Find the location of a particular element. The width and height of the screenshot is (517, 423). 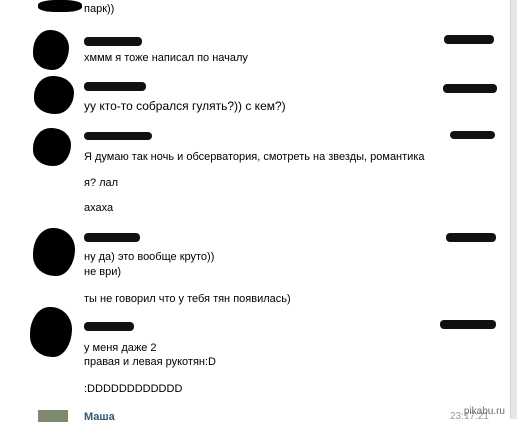

message-text: ты не говорил что у тебя тян появилась) is located at coordinates (187, 299).